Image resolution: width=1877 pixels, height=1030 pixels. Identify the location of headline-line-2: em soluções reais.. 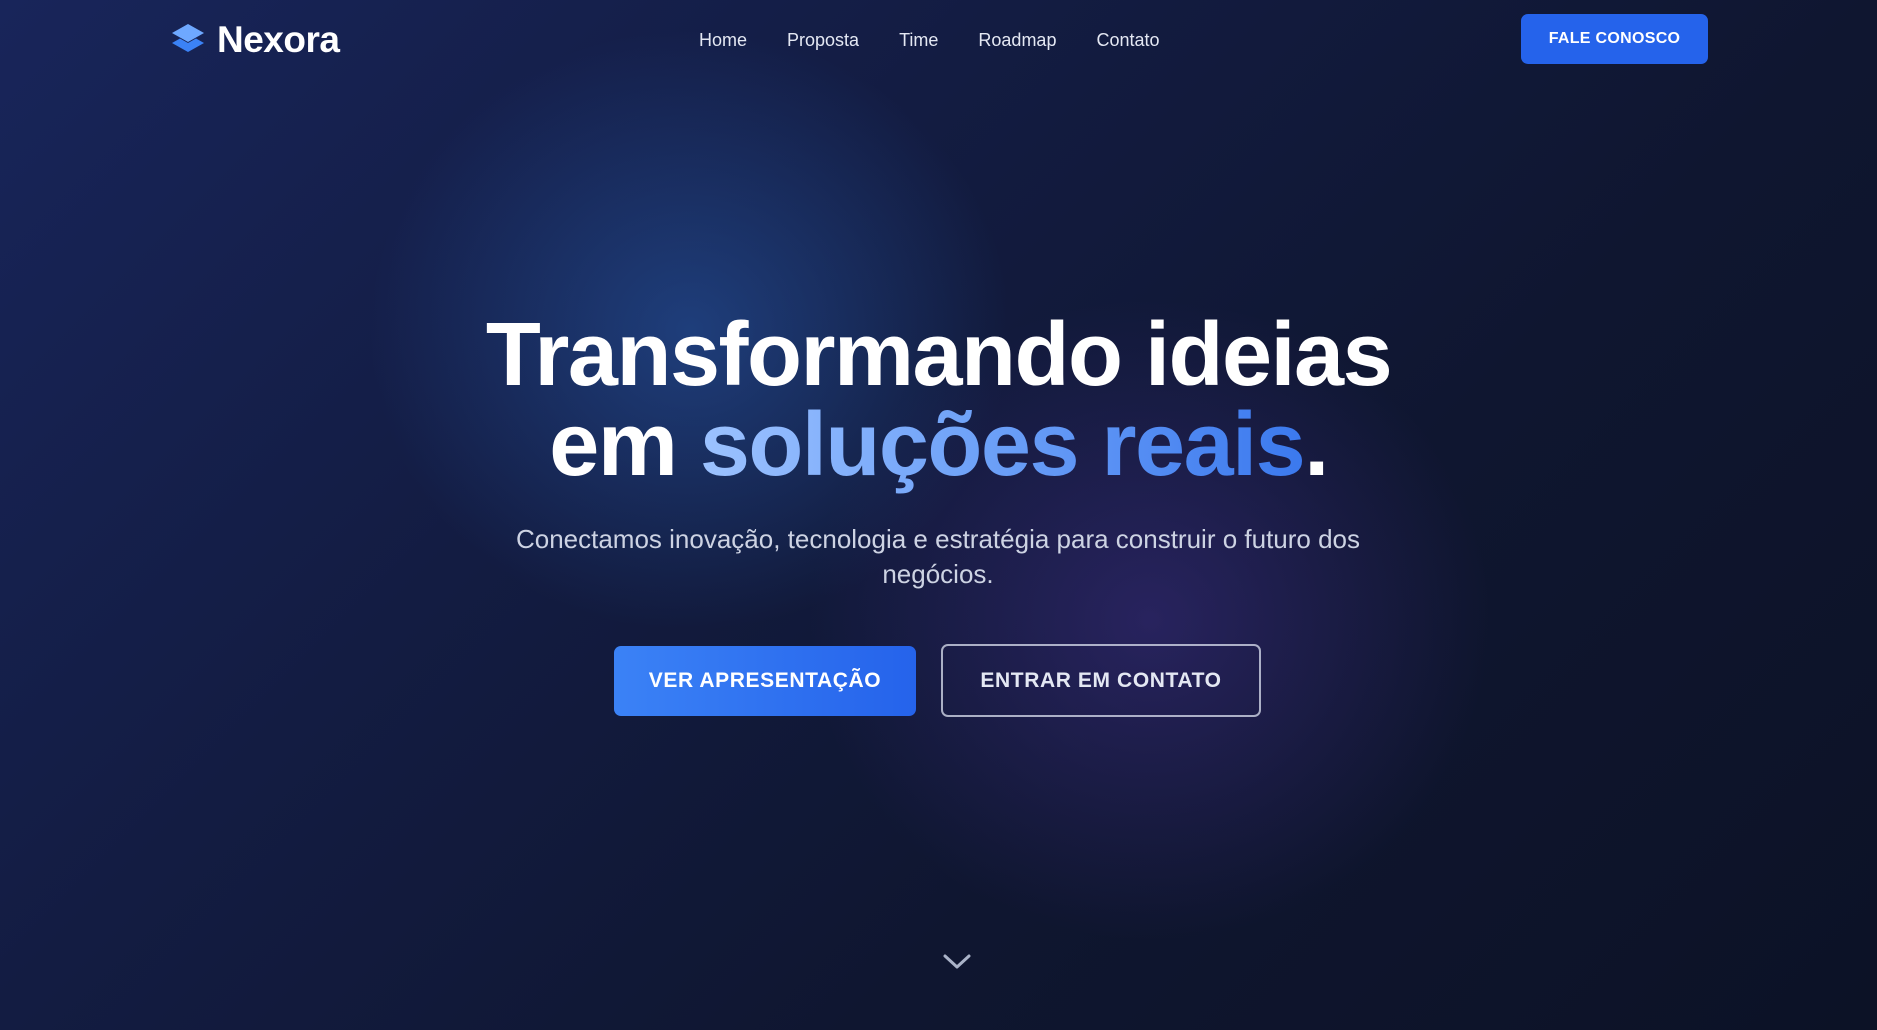
(938, 445).